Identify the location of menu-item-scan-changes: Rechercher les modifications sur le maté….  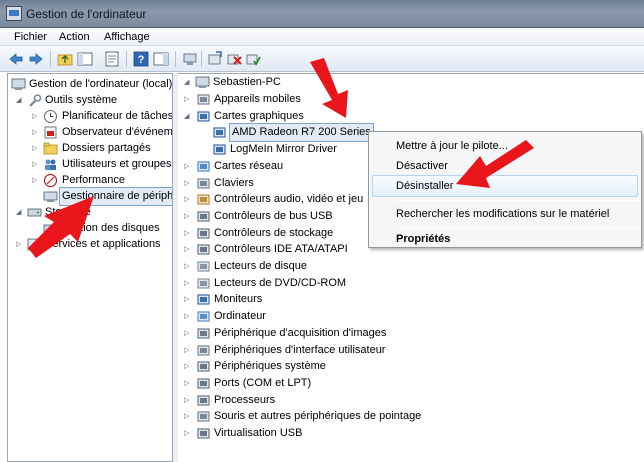
(505, 214).